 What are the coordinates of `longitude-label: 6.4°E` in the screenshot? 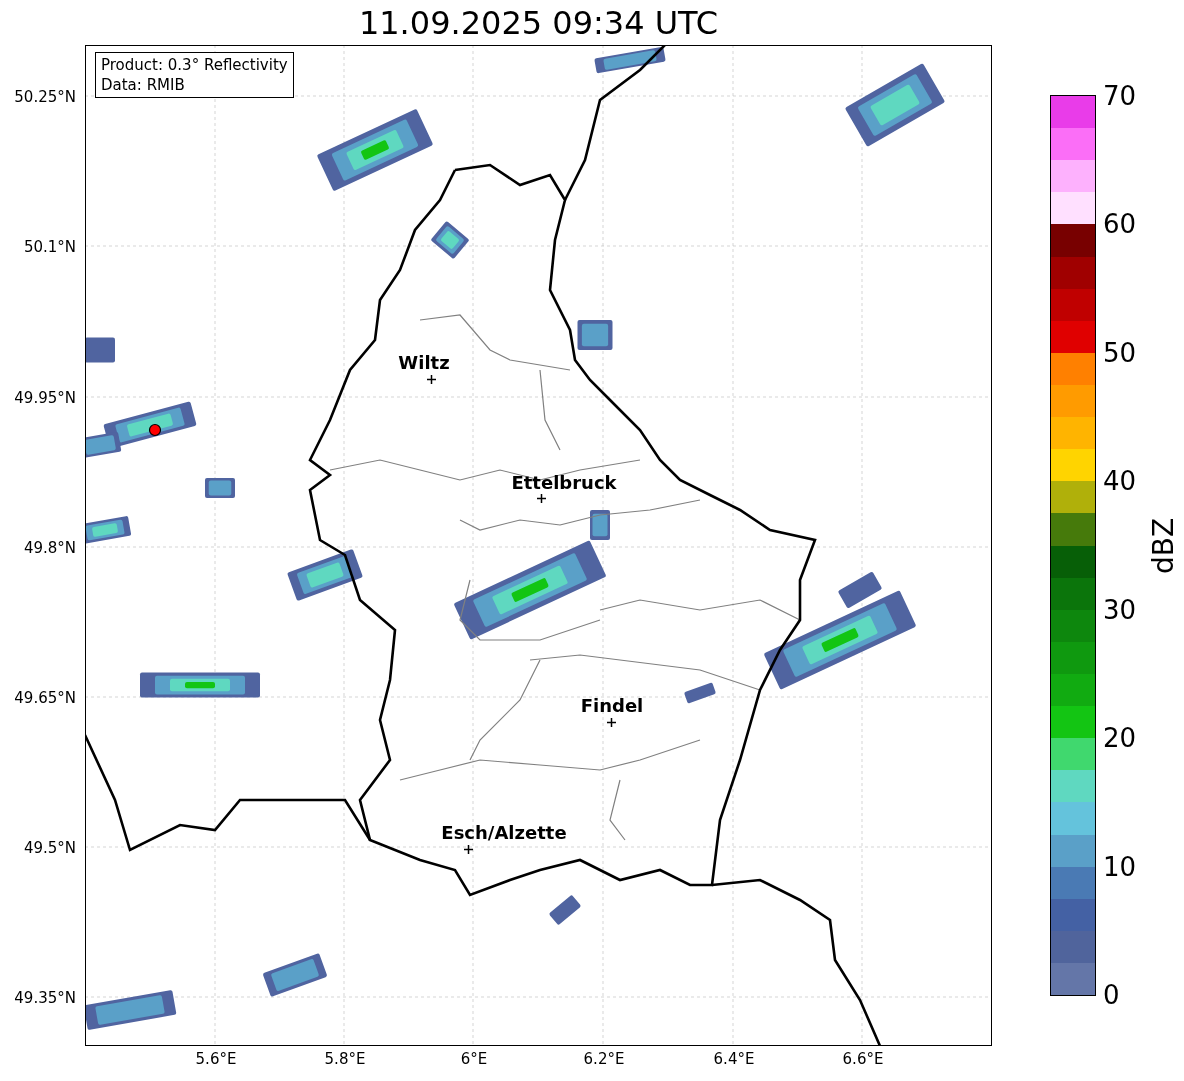 It's located at (734, 1059).